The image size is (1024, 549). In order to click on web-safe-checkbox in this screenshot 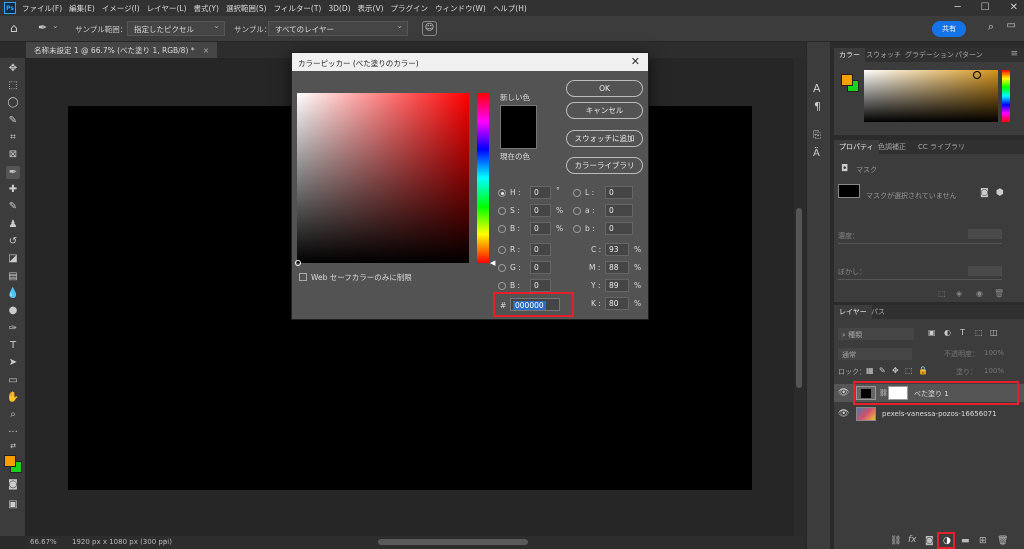, I will do `click(303, 277)`.